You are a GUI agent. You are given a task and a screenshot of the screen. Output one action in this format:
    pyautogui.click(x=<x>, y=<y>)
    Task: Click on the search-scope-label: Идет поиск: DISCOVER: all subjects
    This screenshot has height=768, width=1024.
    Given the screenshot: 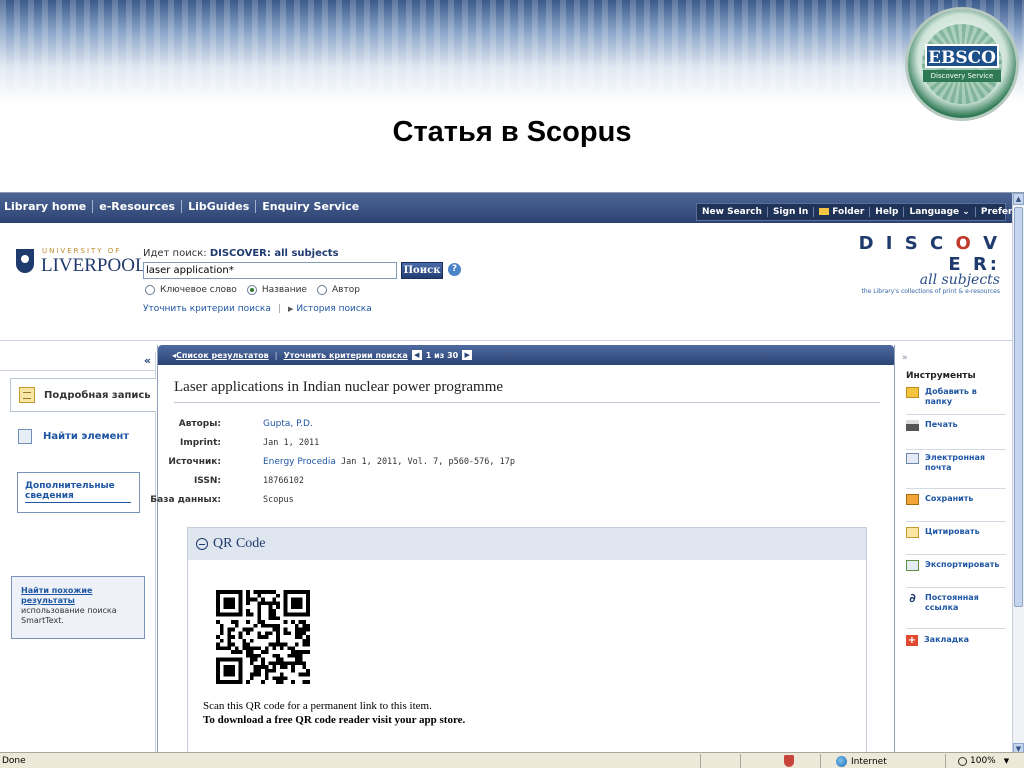 What is the action you would take?
    pyautogui.click(x=241, y=253)
    